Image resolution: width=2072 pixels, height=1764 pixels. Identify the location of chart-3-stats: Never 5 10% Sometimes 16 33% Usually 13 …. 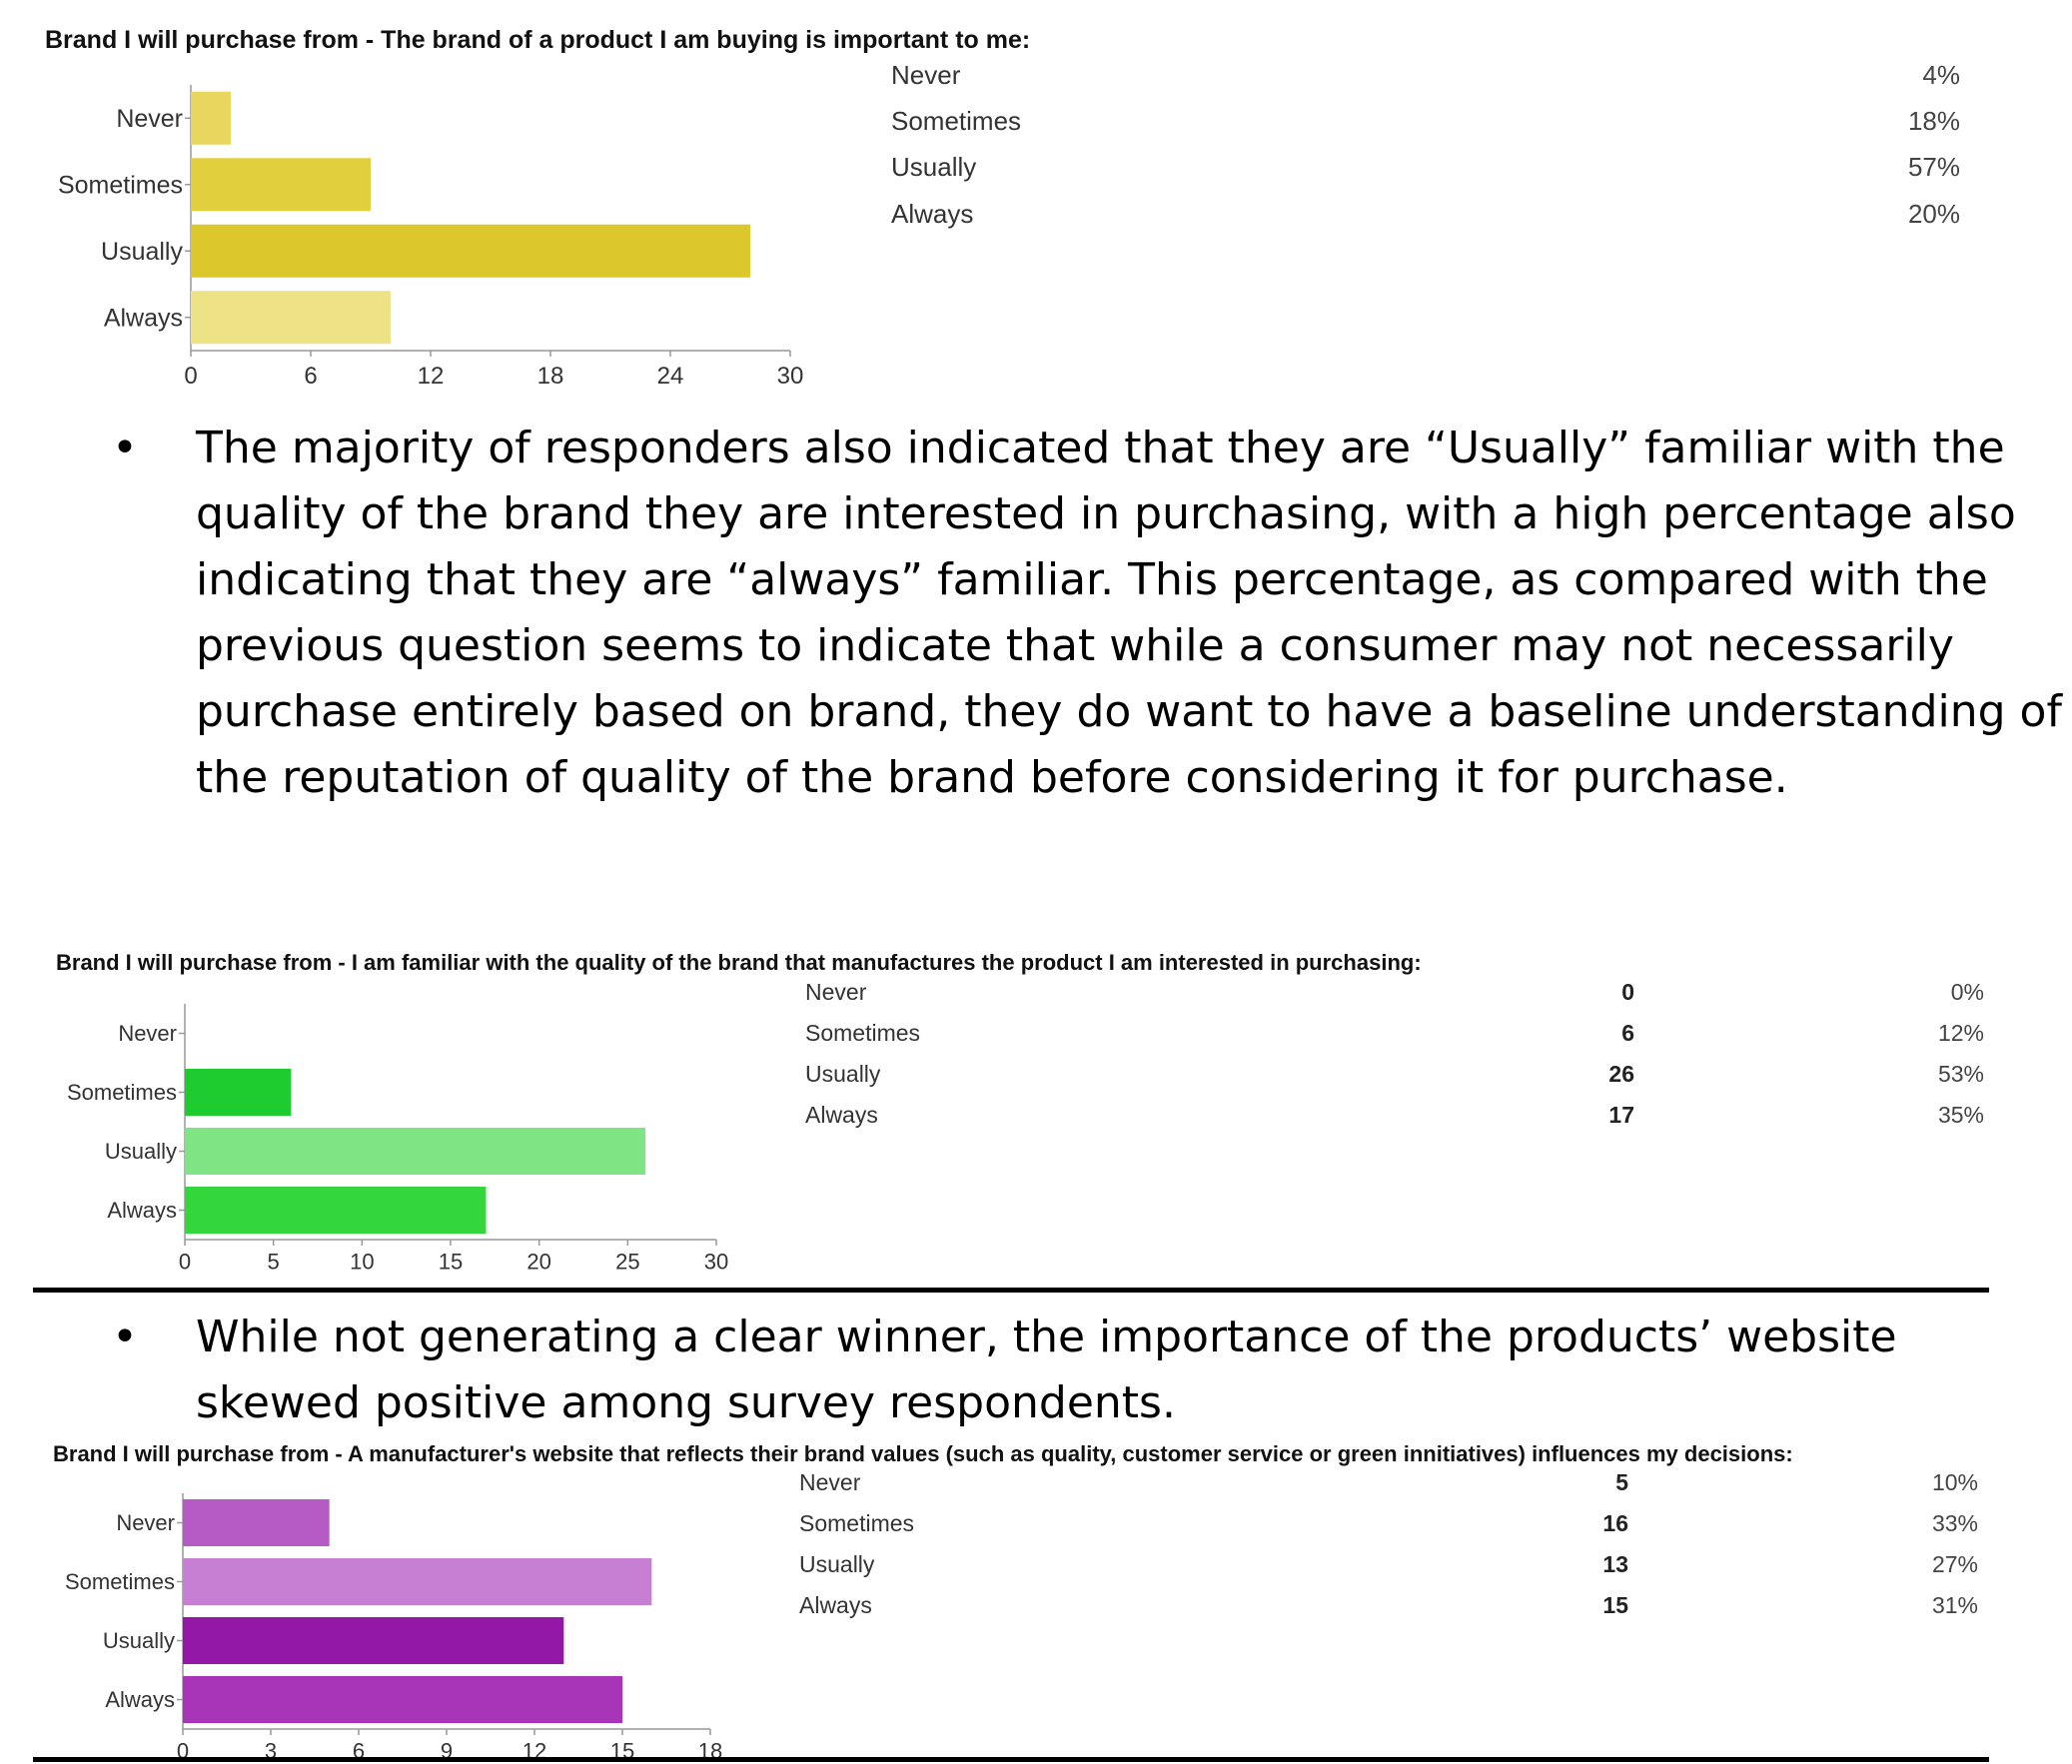
(1398, 1554).